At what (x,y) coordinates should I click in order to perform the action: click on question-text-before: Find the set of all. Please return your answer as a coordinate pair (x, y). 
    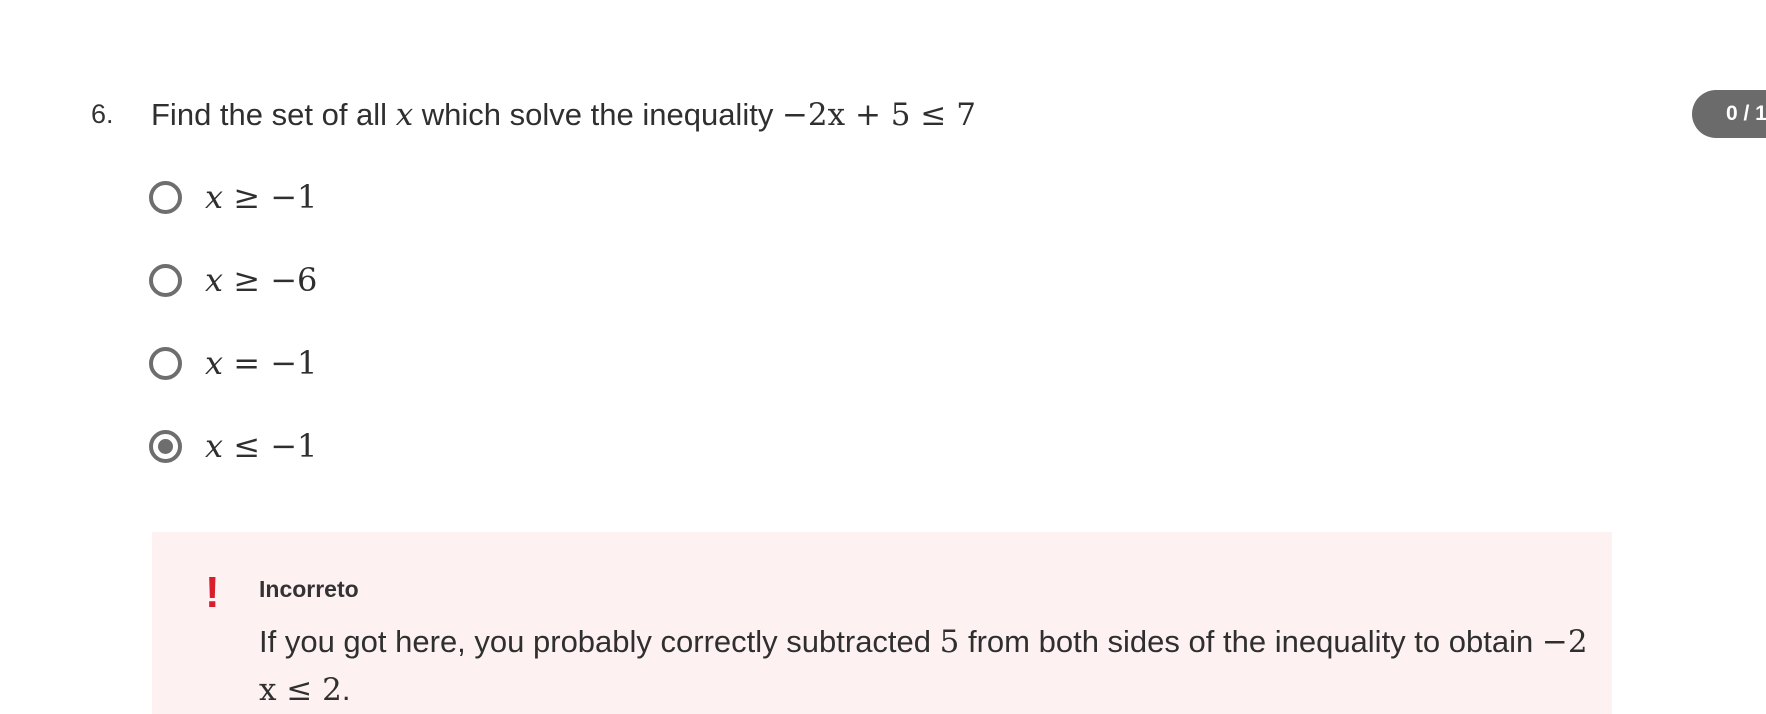
    Looking at the image, I should click on (273, 114).